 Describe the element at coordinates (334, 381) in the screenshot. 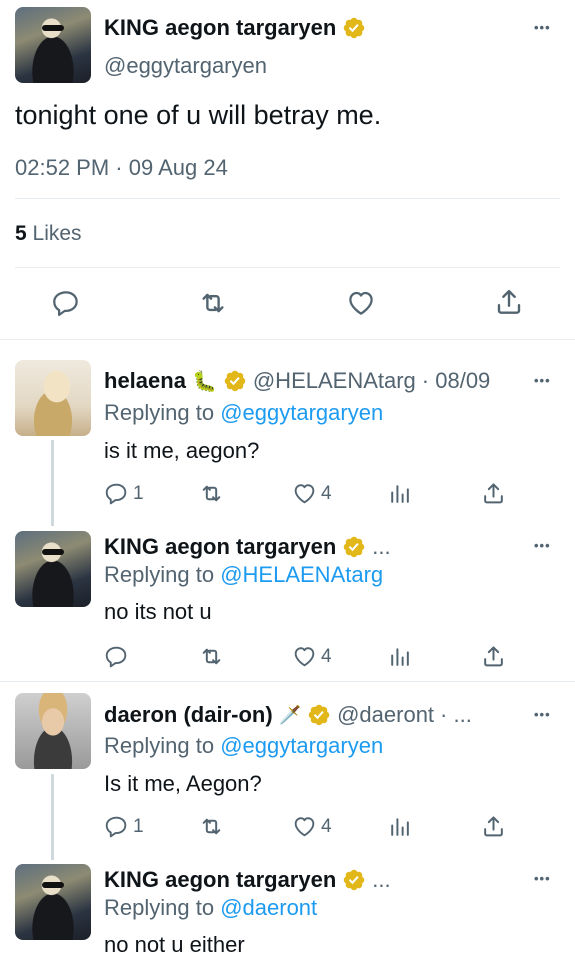

I see `author-handle: @HELAENAtarg` at that location.